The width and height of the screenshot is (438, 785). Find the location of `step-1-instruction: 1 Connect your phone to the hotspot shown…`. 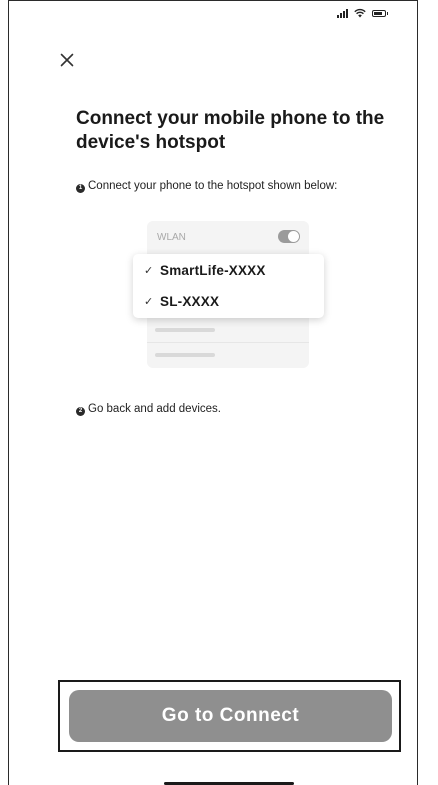

step-1-instruction: 1 Connect your phone to the hotspot shown… is located at coordinates (226, 186).